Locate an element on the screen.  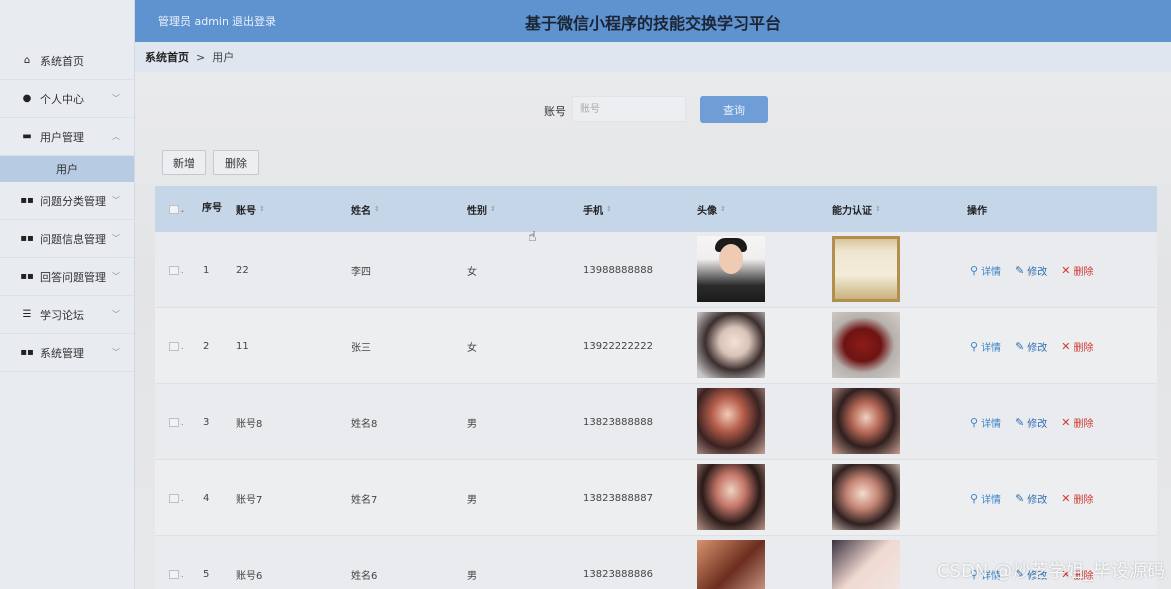
search-button: 查询 is located at coordinates (734, 109).